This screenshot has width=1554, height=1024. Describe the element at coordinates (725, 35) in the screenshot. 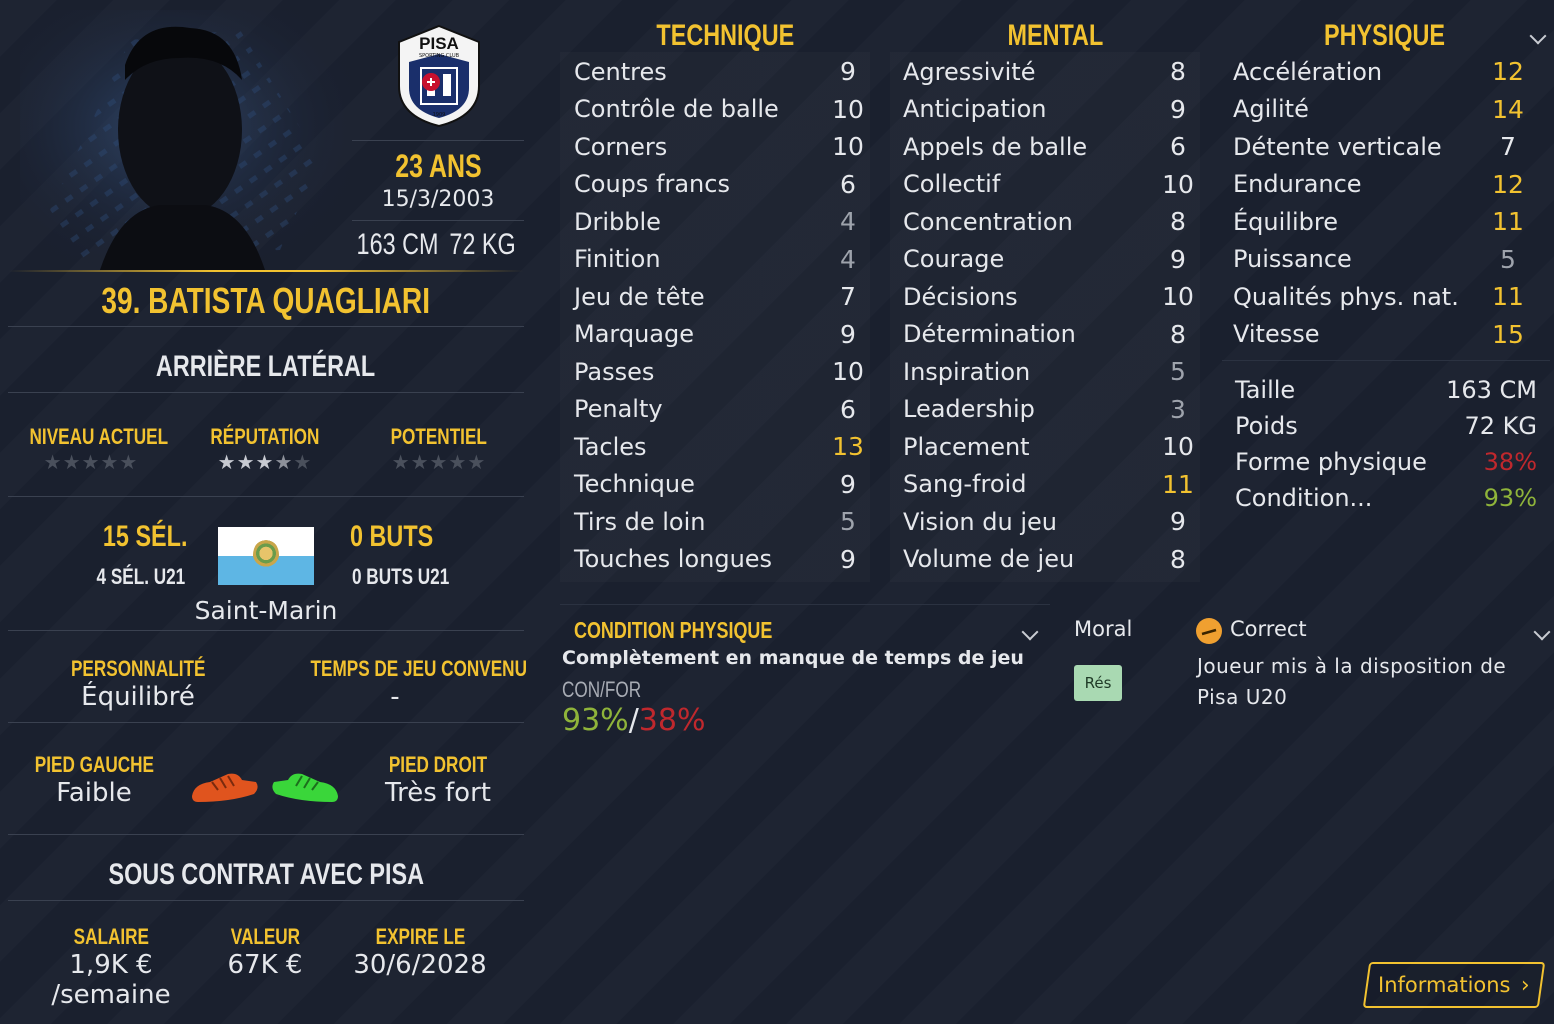

I see `technique-header: TECHNIQUE` at that location.